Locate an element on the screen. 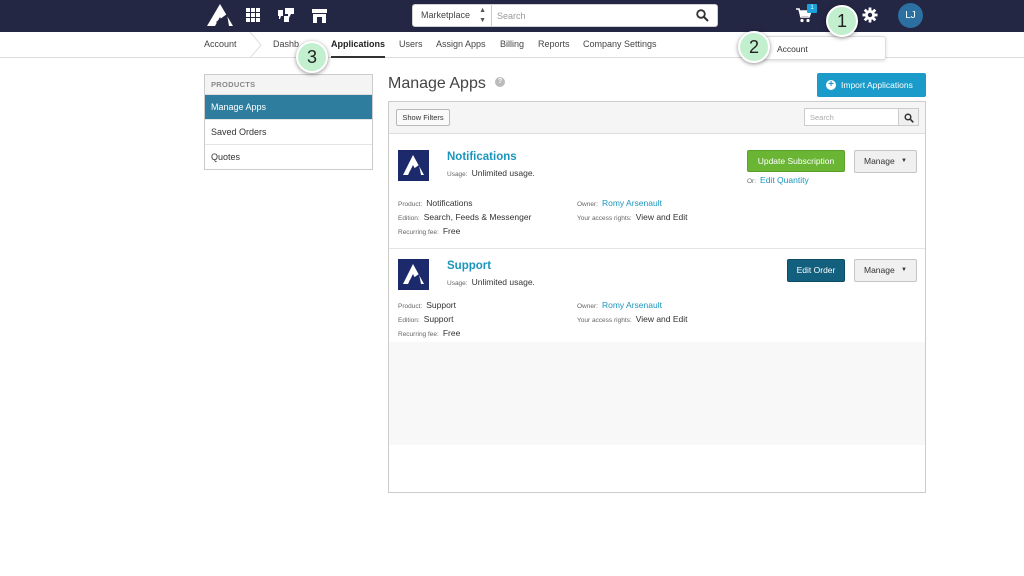 The height and width of the screenshot is (576, 1024). subnav-item-account: Account is located at coordinates (220, 45).